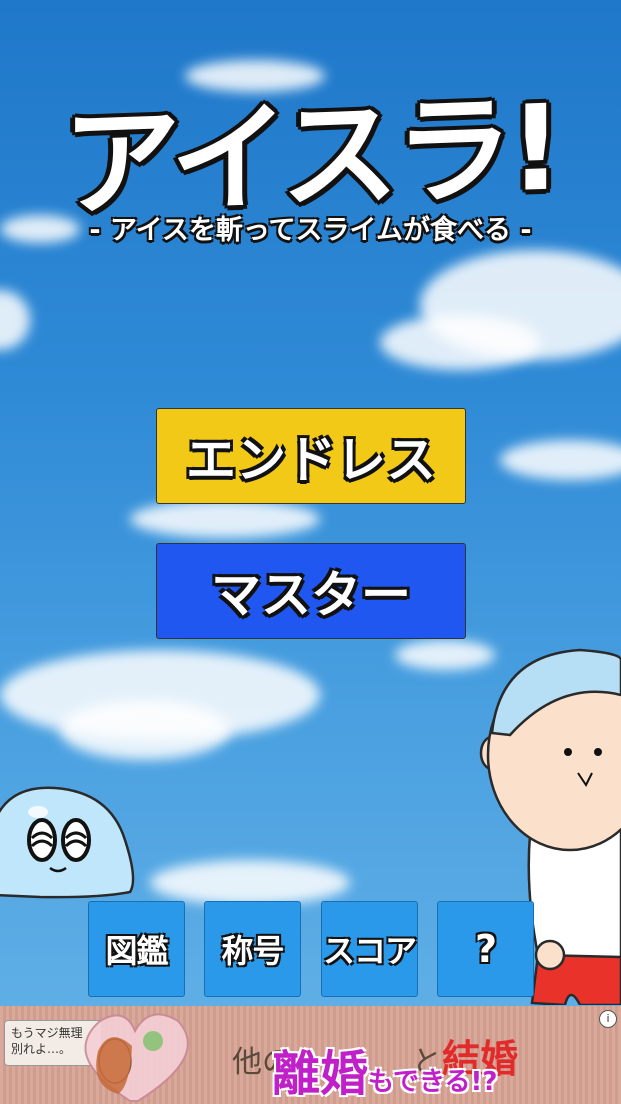 The height and width of the screenshot is (1104, 621). Describe the element at coordinates (311, 456) in the screenshot. I see `endless-mode-button: エンドレス` at that location.